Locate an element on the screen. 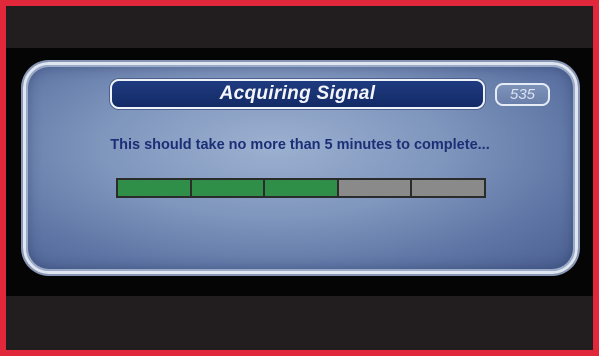 Image resolution: width=599 pixels, height=356 pixels. channel-number-badge: 535 is located at coordinates (522, 94).